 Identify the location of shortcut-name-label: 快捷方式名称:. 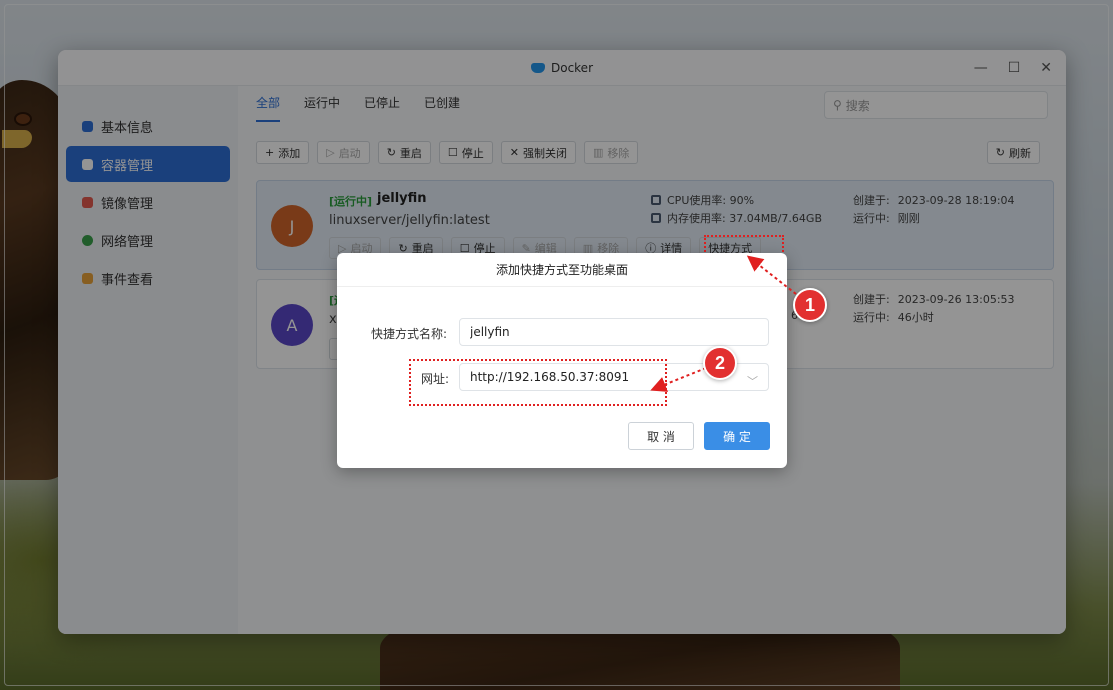
(409, 334).